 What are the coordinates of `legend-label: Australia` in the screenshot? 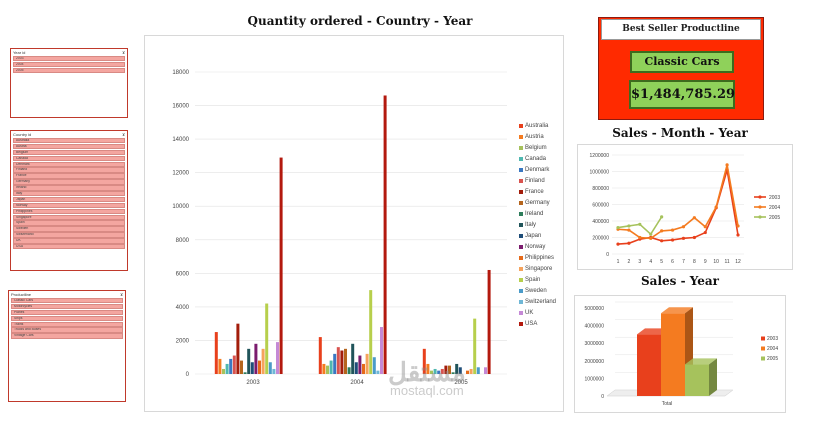 It's located at (537, 125).